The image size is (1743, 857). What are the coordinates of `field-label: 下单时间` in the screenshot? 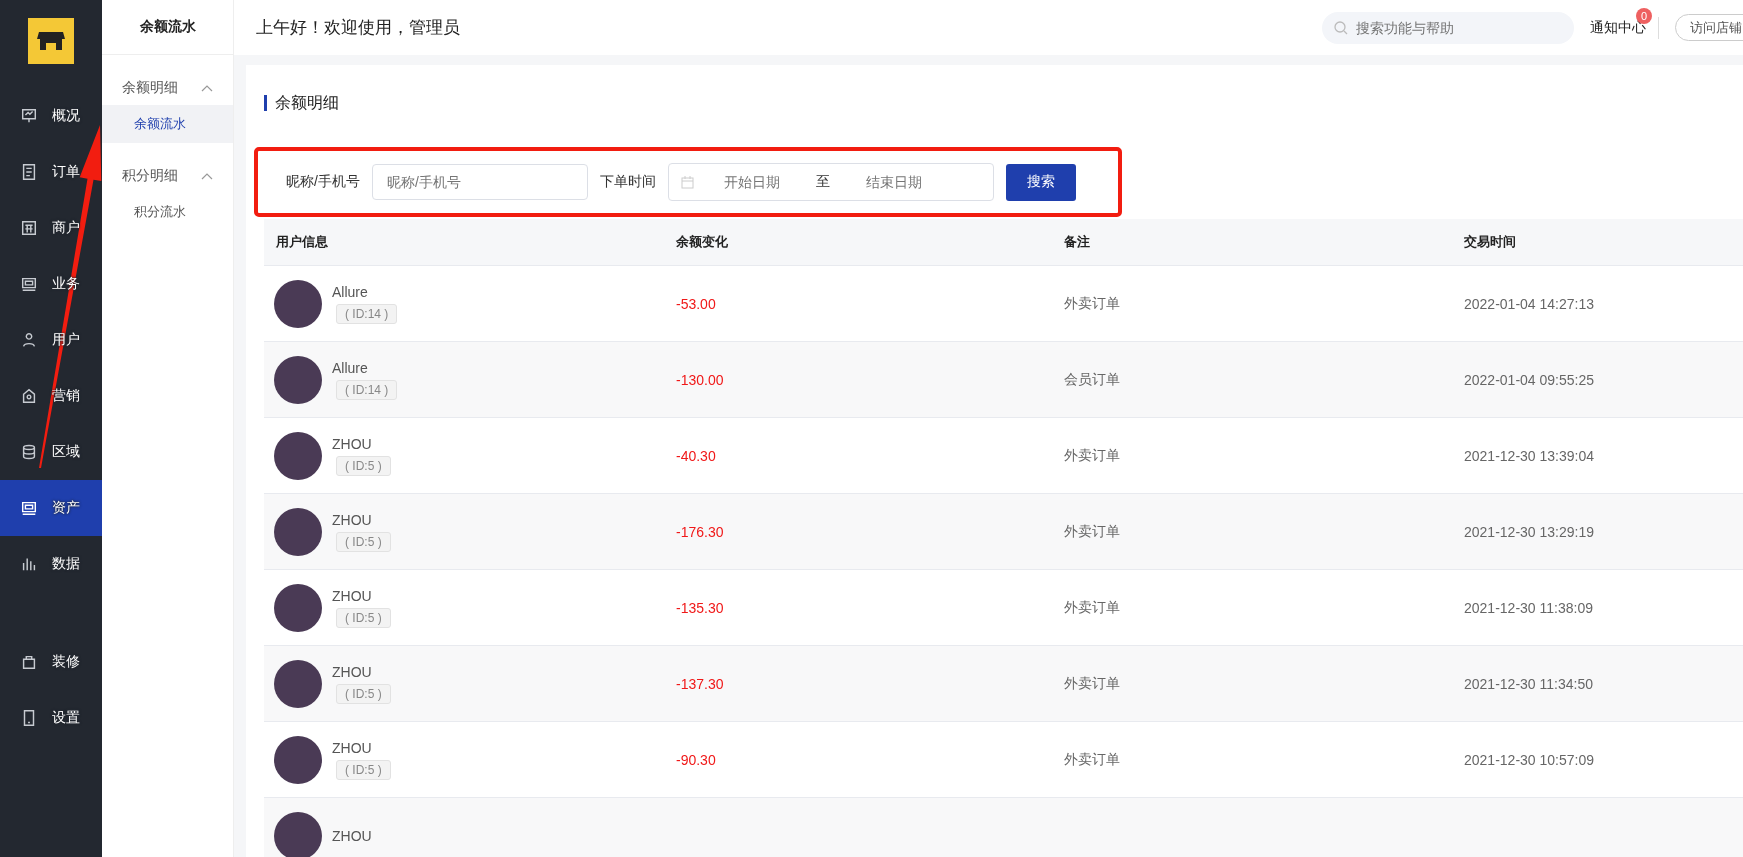 It's located at (627, 182).